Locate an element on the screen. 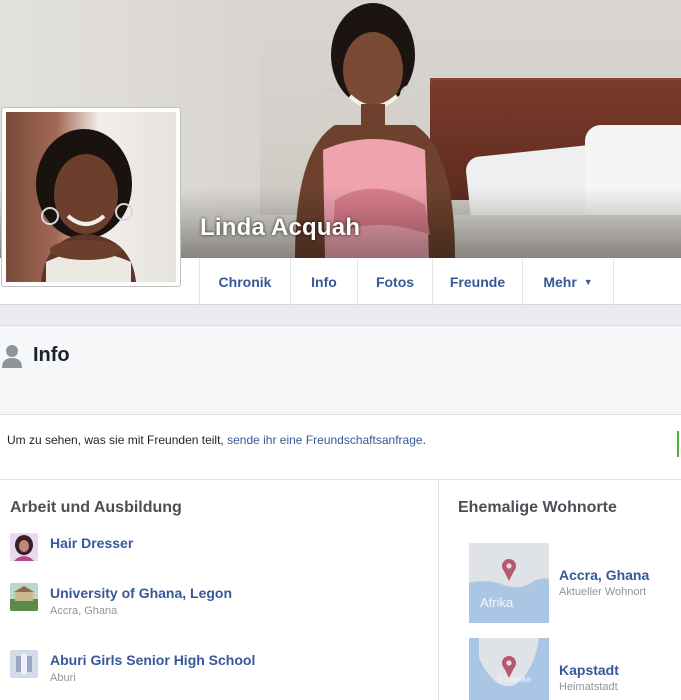 This screenshot has height=700, width=681. education-item-name: University of Ghana, Legon is located at coordinates (141, 593).